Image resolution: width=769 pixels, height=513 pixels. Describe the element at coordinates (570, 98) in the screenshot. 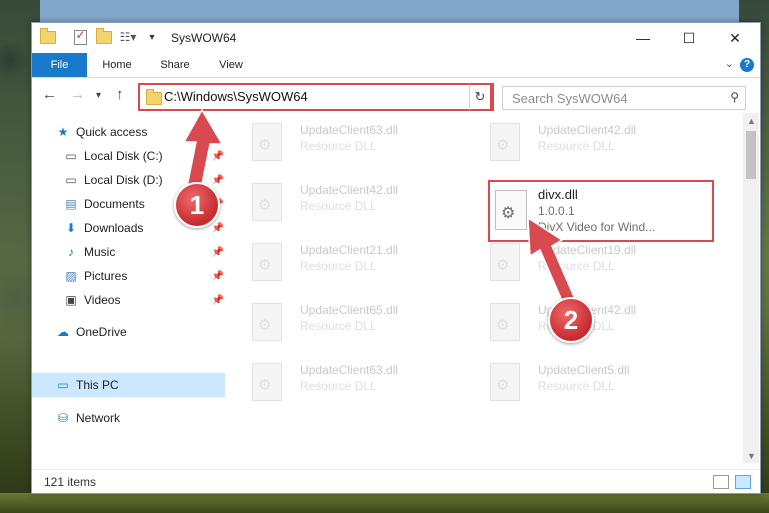

I see `search-placeholder: Search SysWOW64` at that location.